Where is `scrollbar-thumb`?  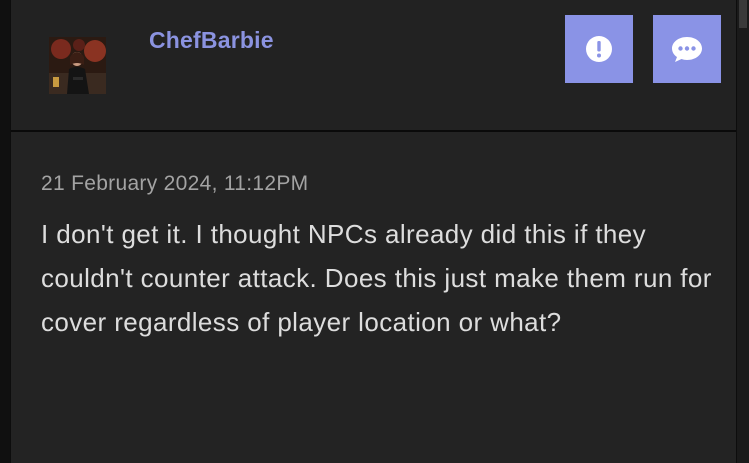
scrollbar-thumb is located at coordinates (743, 14).